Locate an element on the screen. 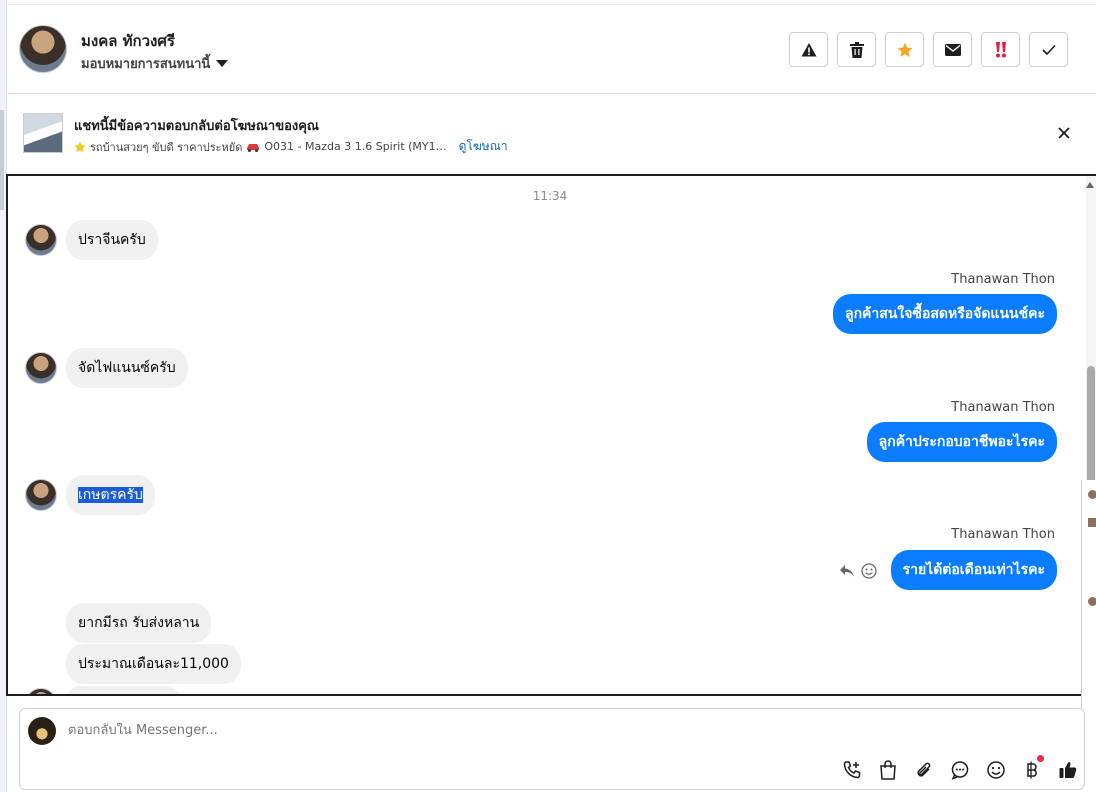  paperclip-icon is located at coordinates (923, 769).